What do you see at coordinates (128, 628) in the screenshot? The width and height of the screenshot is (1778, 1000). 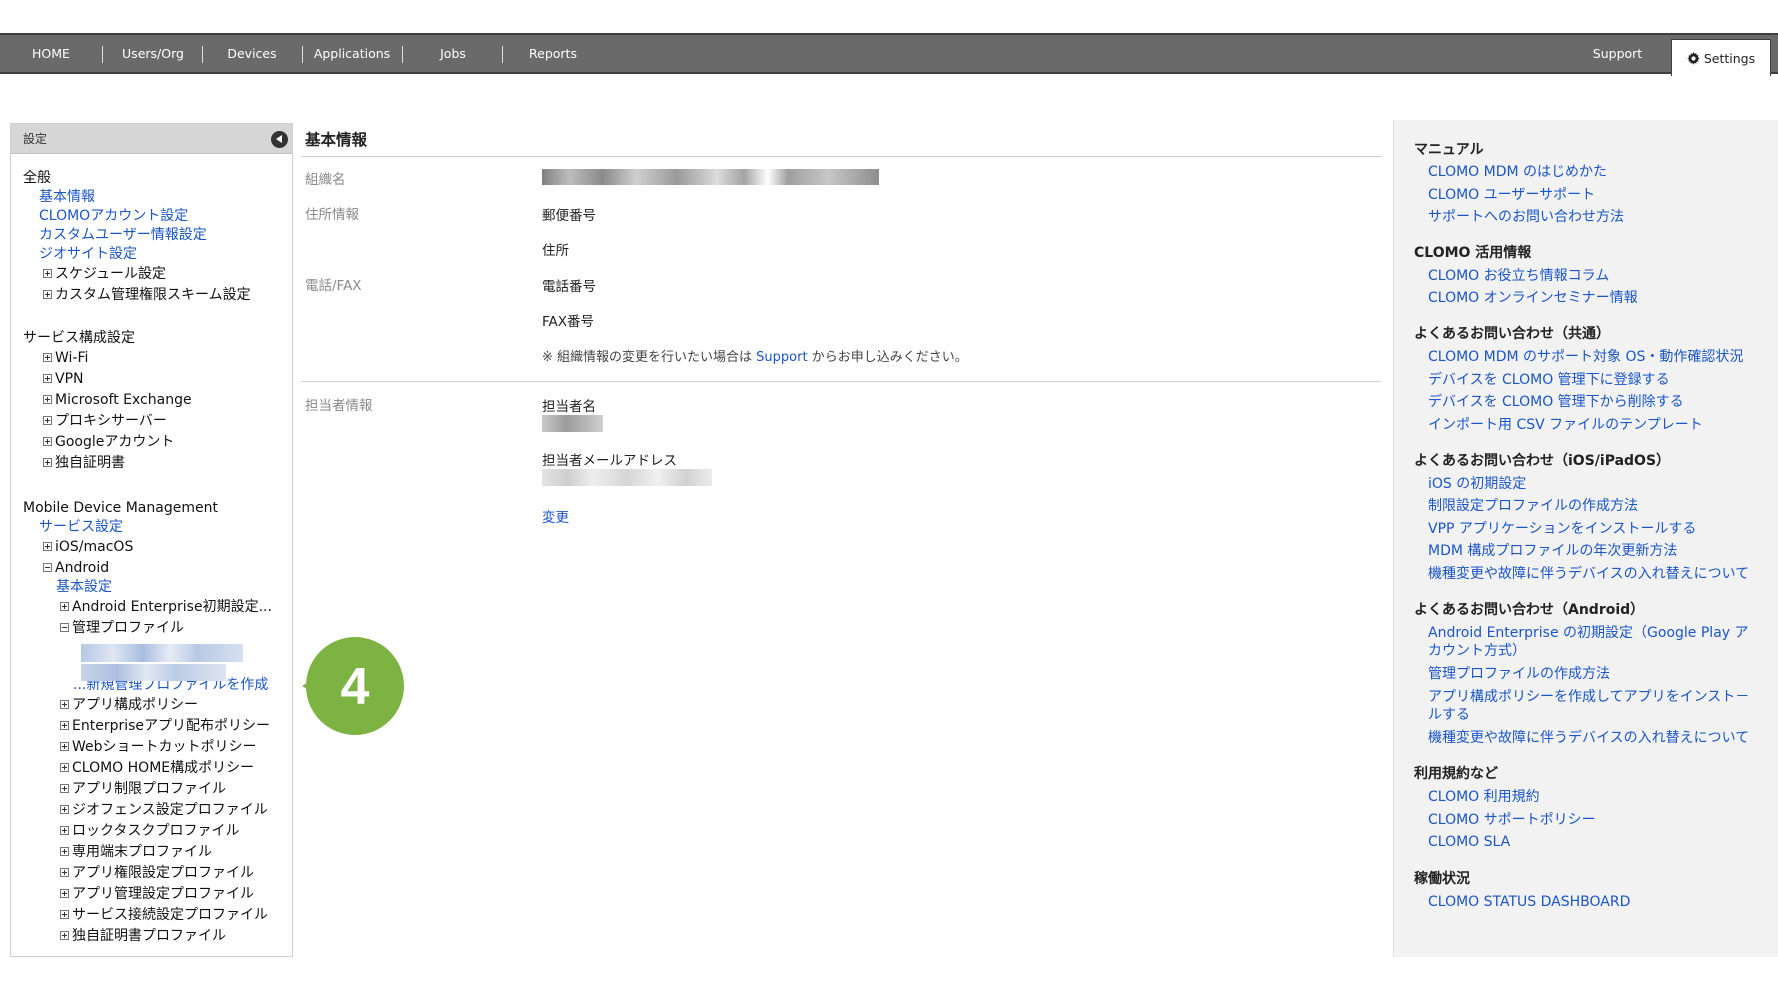 I see `tree-item-label: 管理プロファイル` at bounding box center [128, 628].